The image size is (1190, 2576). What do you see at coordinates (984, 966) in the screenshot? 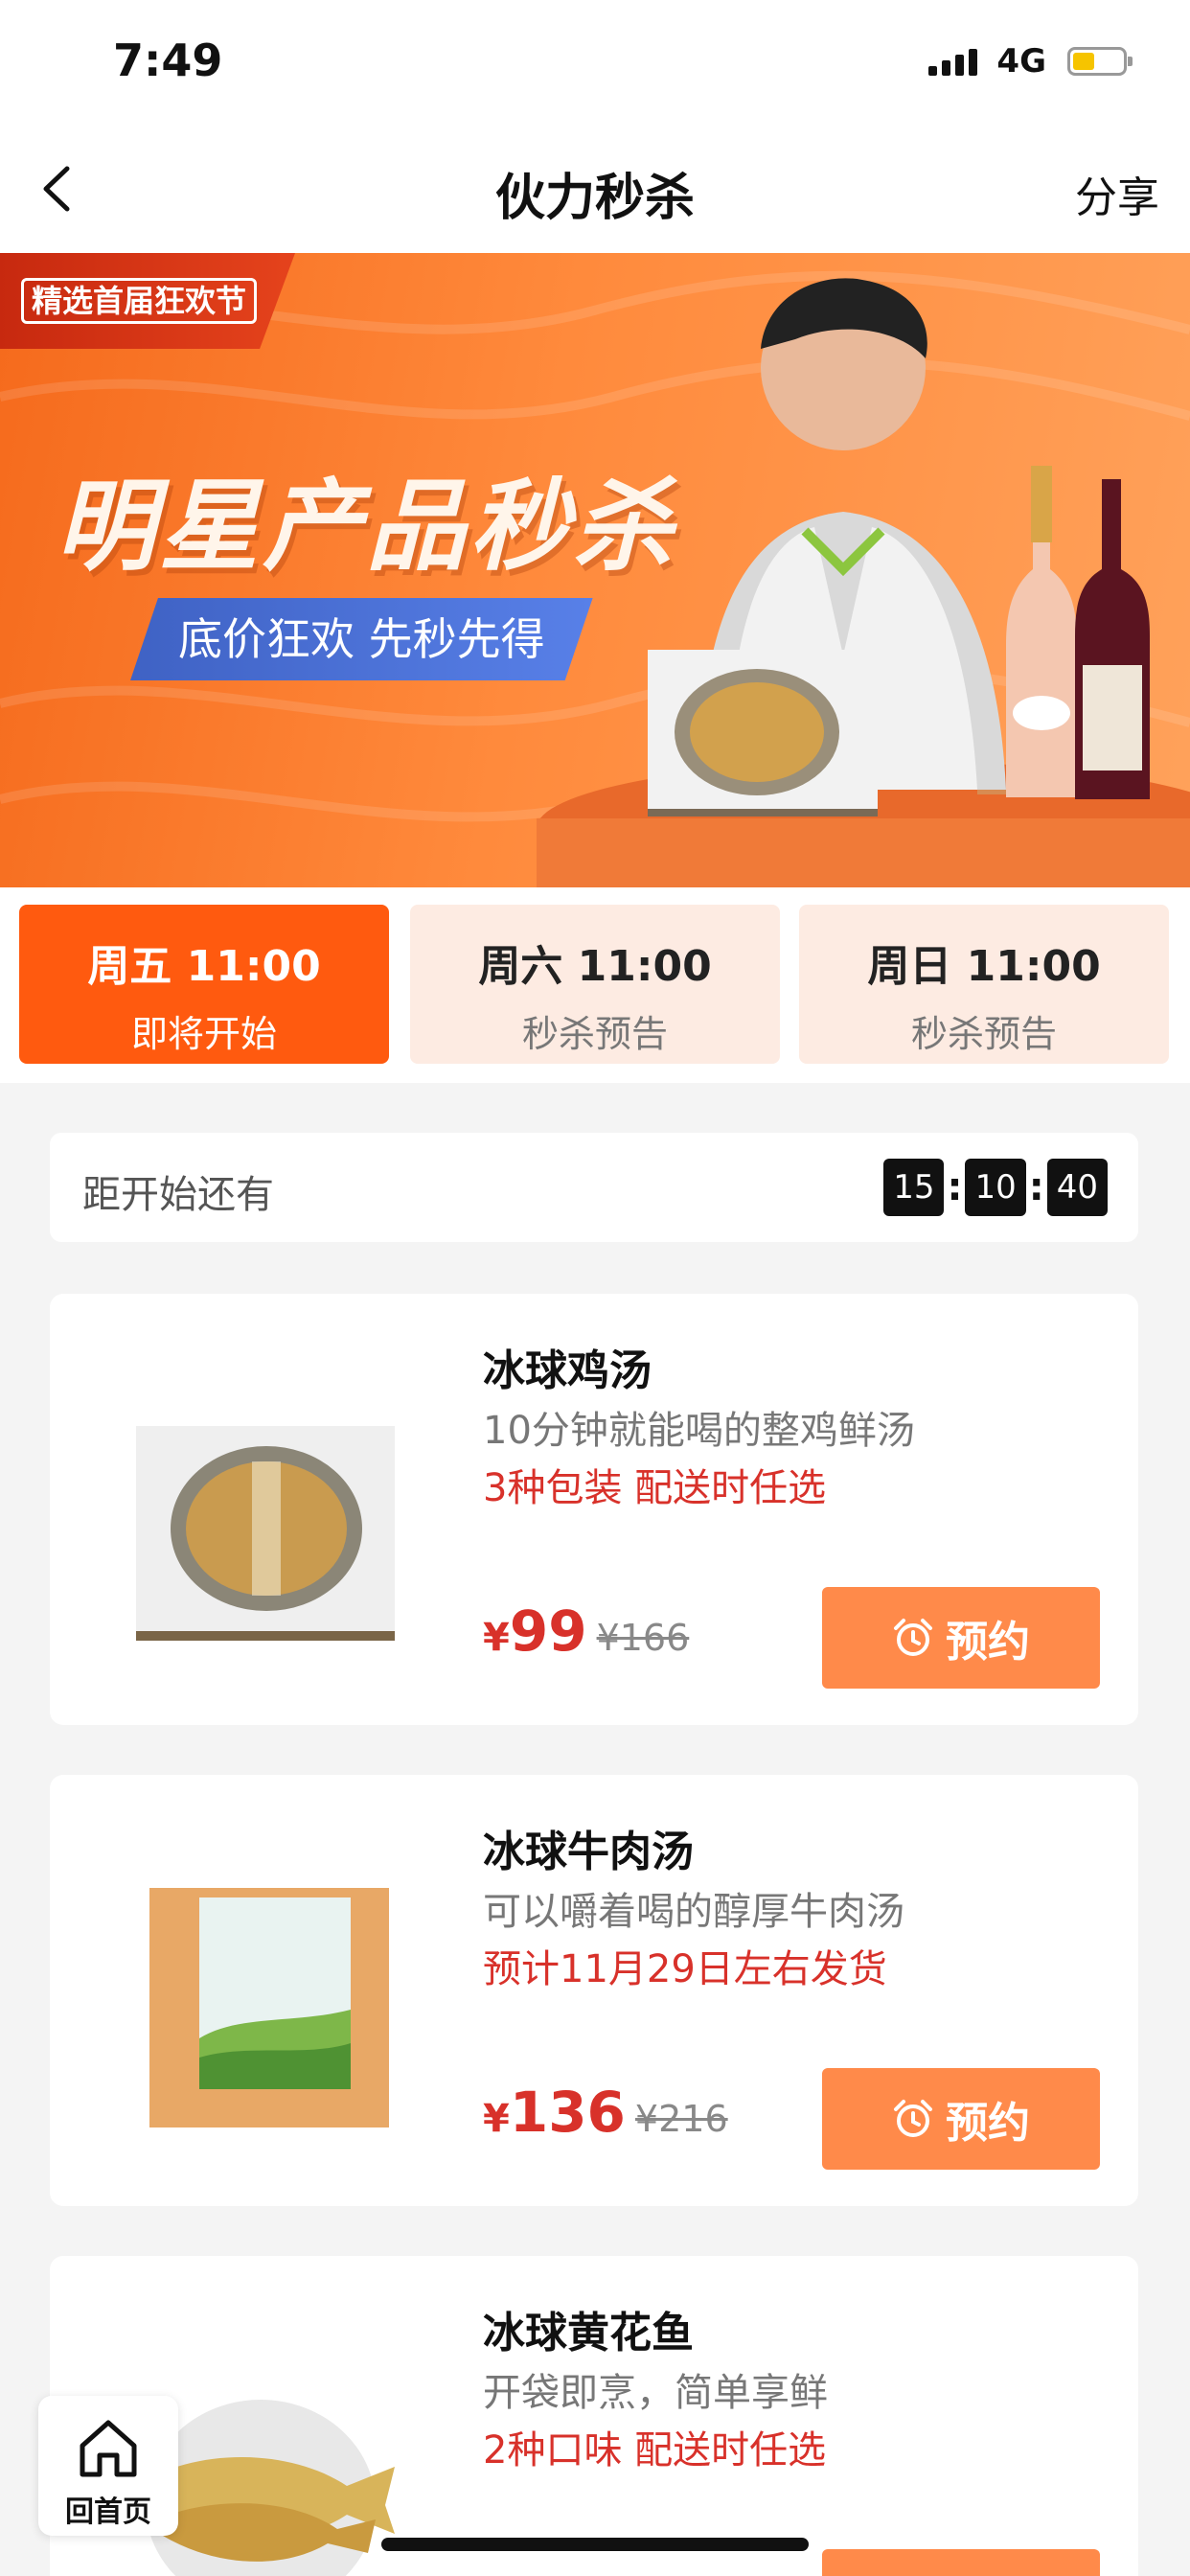
I see `tab-time: 周日 11:00` at bounding box center [984, 966].